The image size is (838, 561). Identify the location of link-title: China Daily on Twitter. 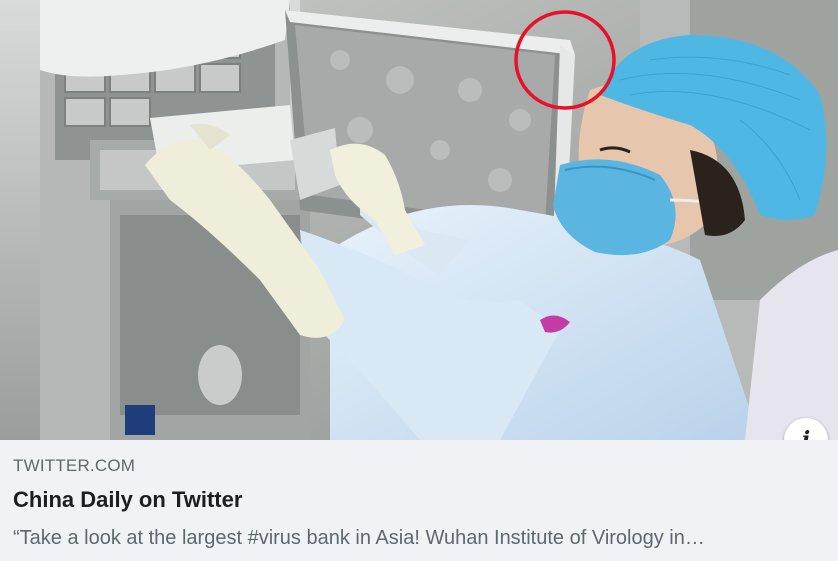
(127, 500).